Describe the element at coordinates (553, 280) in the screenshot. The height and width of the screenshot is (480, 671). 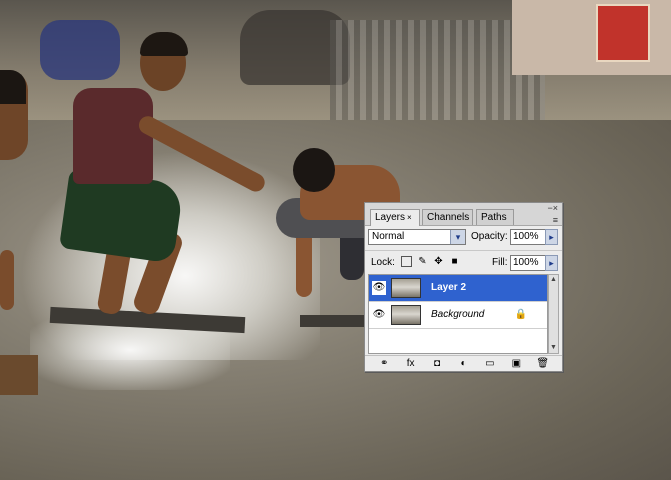
I see `scroll-up-icon: ▲` at that location.